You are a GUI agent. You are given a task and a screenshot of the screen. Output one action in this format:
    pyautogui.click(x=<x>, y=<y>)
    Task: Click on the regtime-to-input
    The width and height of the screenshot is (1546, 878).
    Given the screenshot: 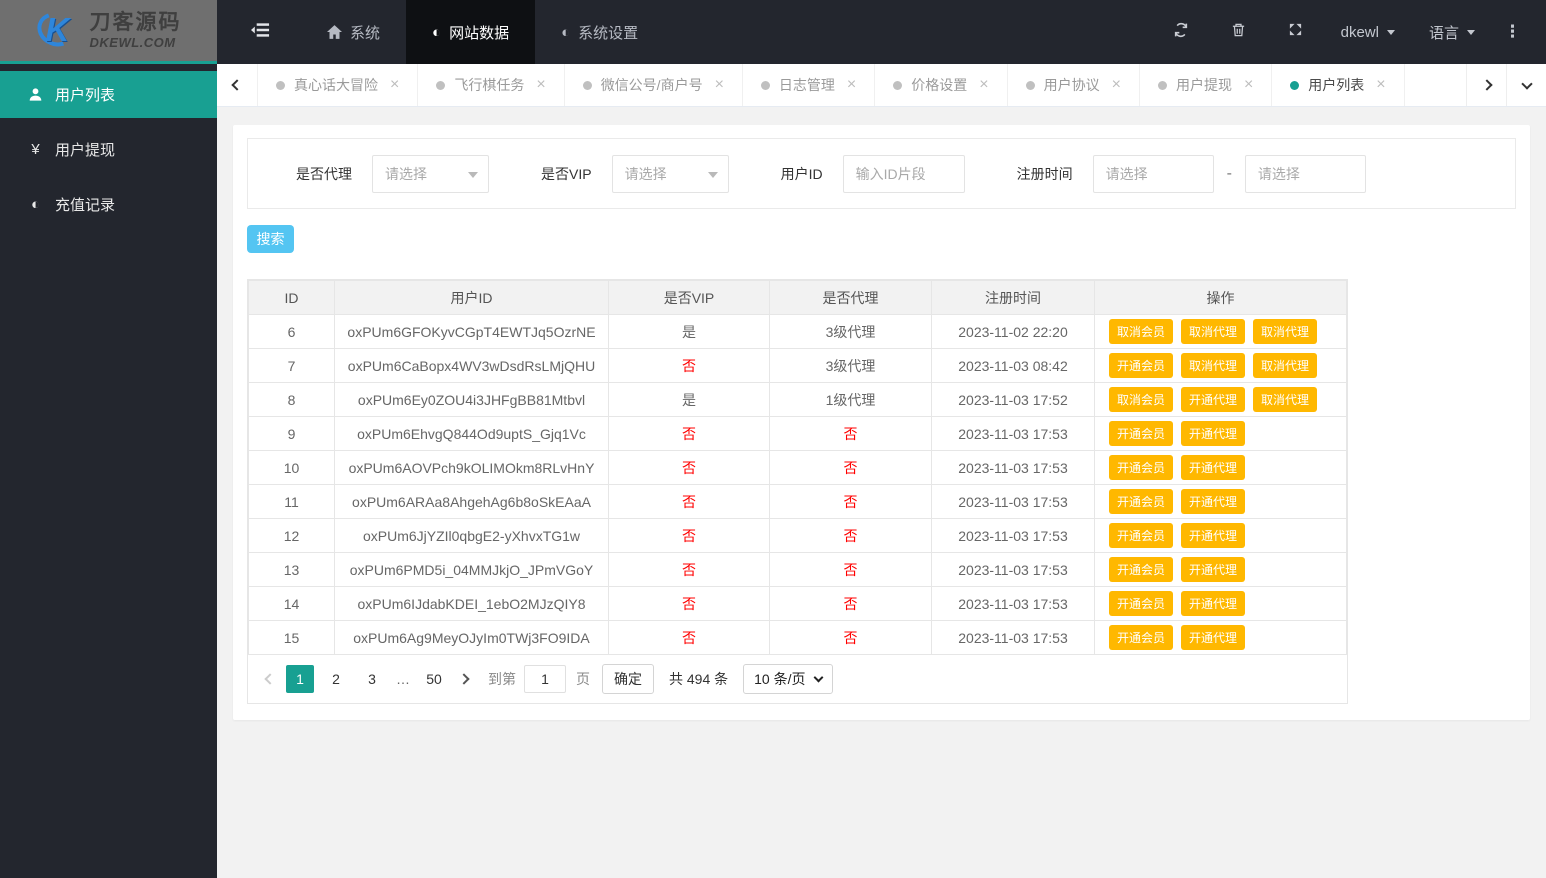 What is the action you would take?
    pyautogui.click(x=1305, y=173)
    